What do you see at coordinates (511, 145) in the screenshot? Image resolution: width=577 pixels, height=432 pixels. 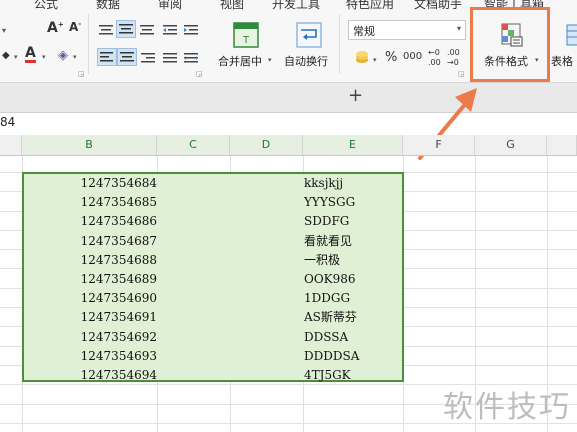 I see `column-header-g: G` at bounding box center [511, 145].